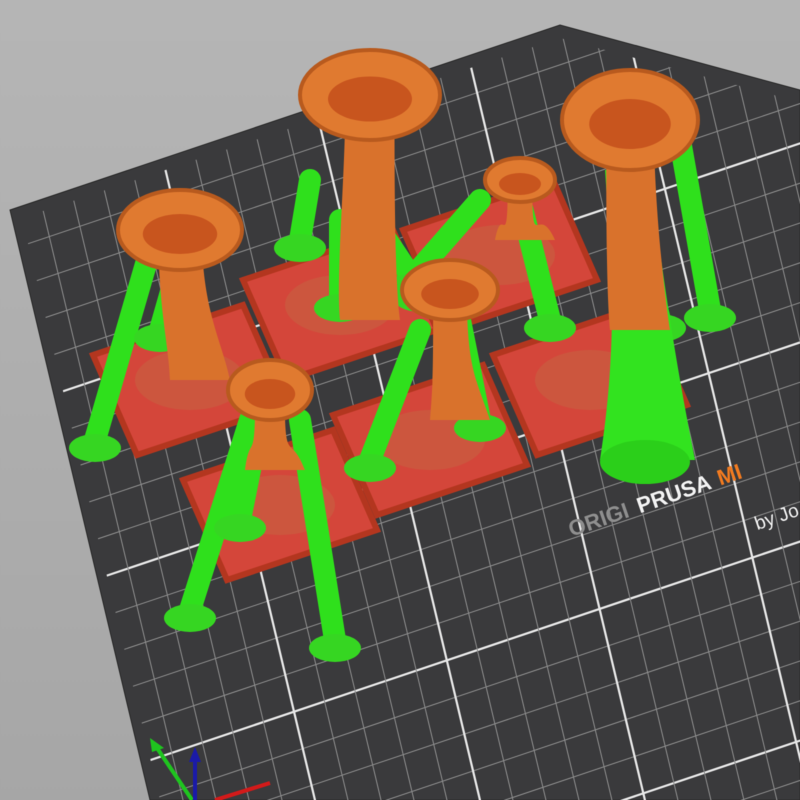  What do you see at coordinates (674, 494) in the screenshot?
I see `bed-logo-text: PRUSA` at bounding box center [674, 494].